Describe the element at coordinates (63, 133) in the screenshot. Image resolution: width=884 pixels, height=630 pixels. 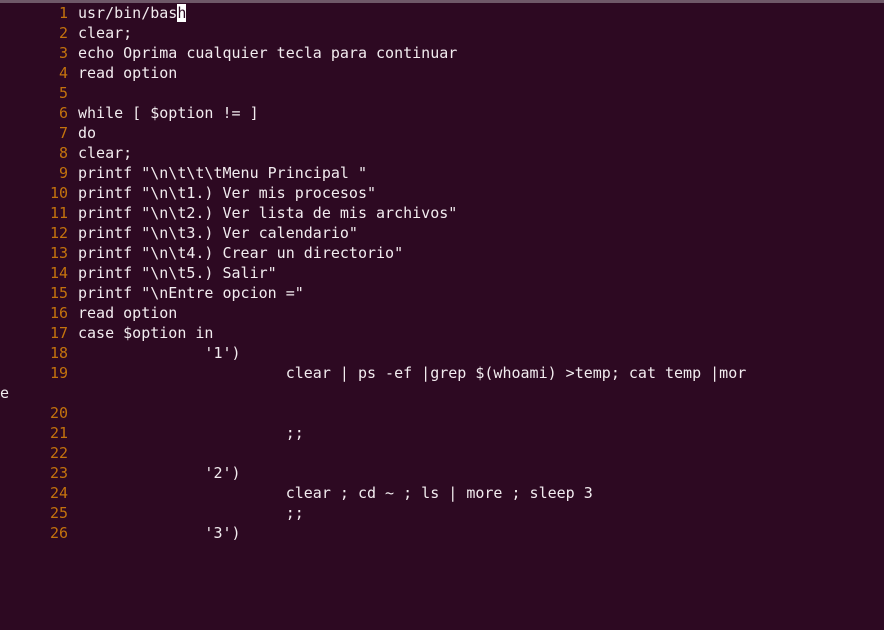
I see `line-number: 7` at that location.